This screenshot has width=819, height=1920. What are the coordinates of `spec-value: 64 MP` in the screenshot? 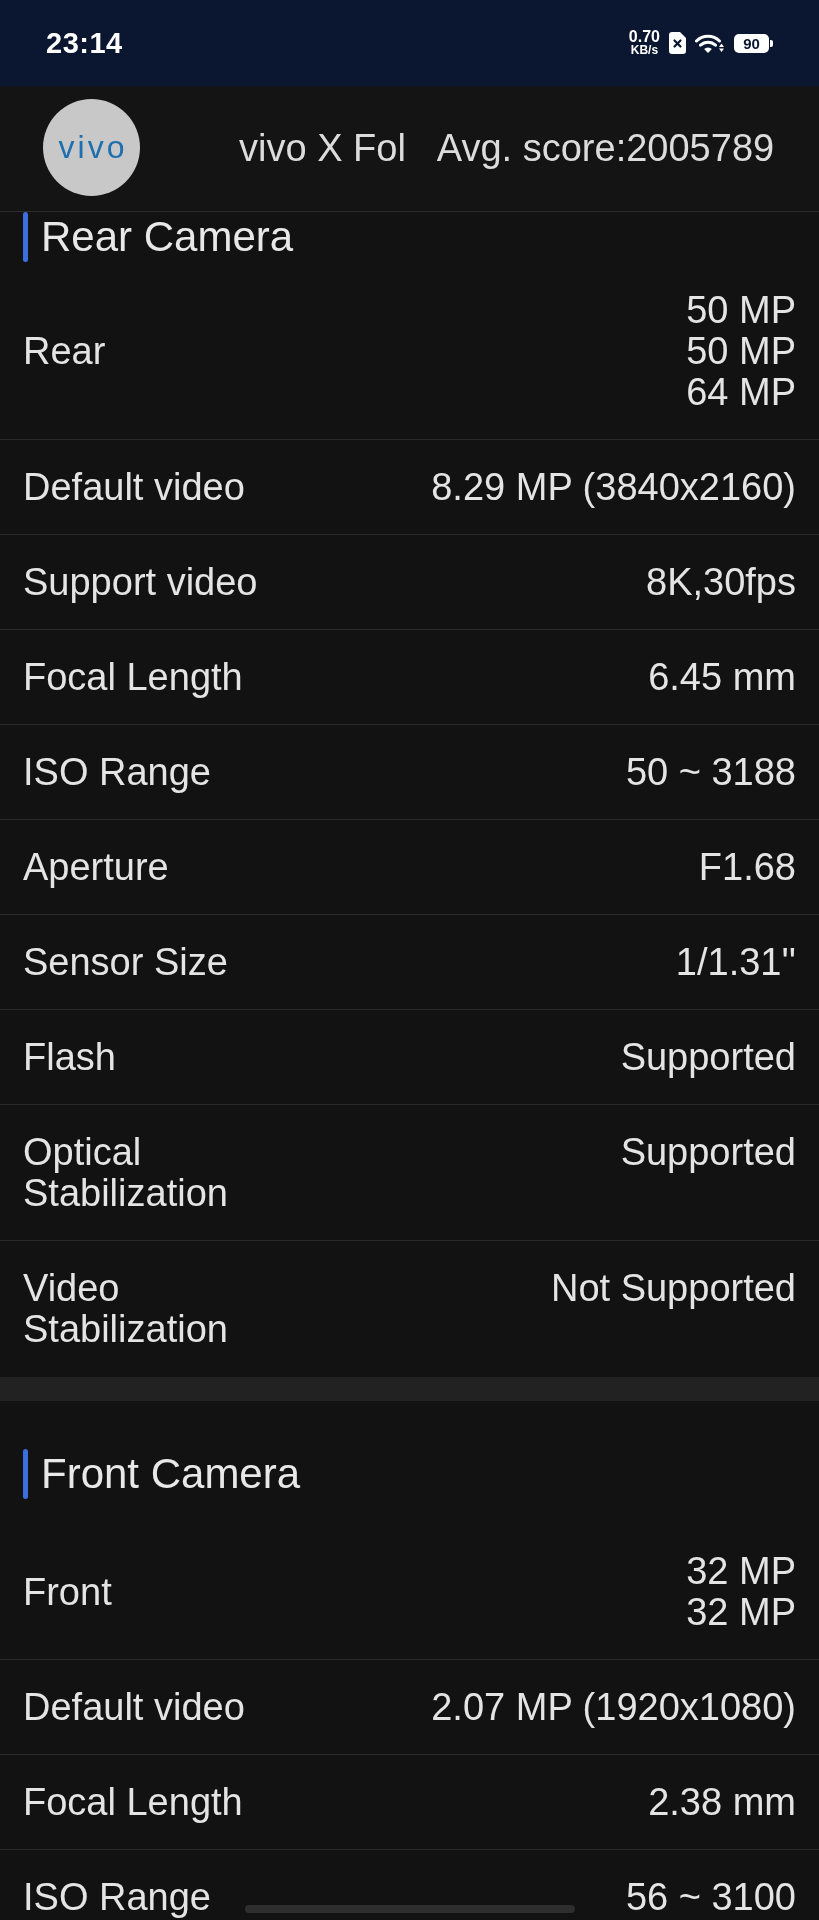 It's located at (741, 392).